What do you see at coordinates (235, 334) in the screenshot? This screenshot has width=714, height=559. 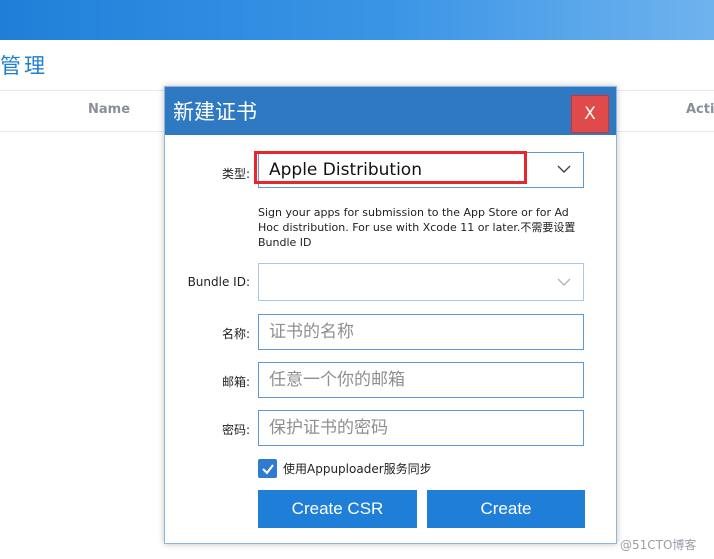 I see `name-label: 名称:` at bounding box center [235, 334].